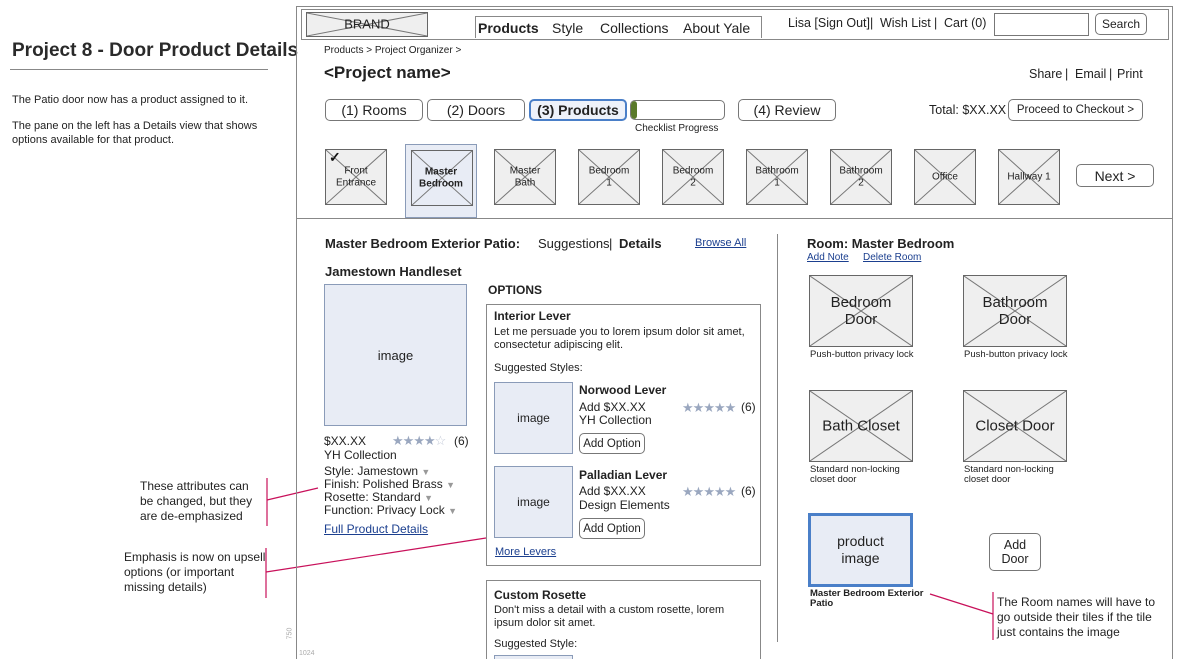  What do you see at coordinates (709, 492) in the screenshot?
I see `option-rating-stars-palladian: ★★★★★` at bounding box center [709, 492].